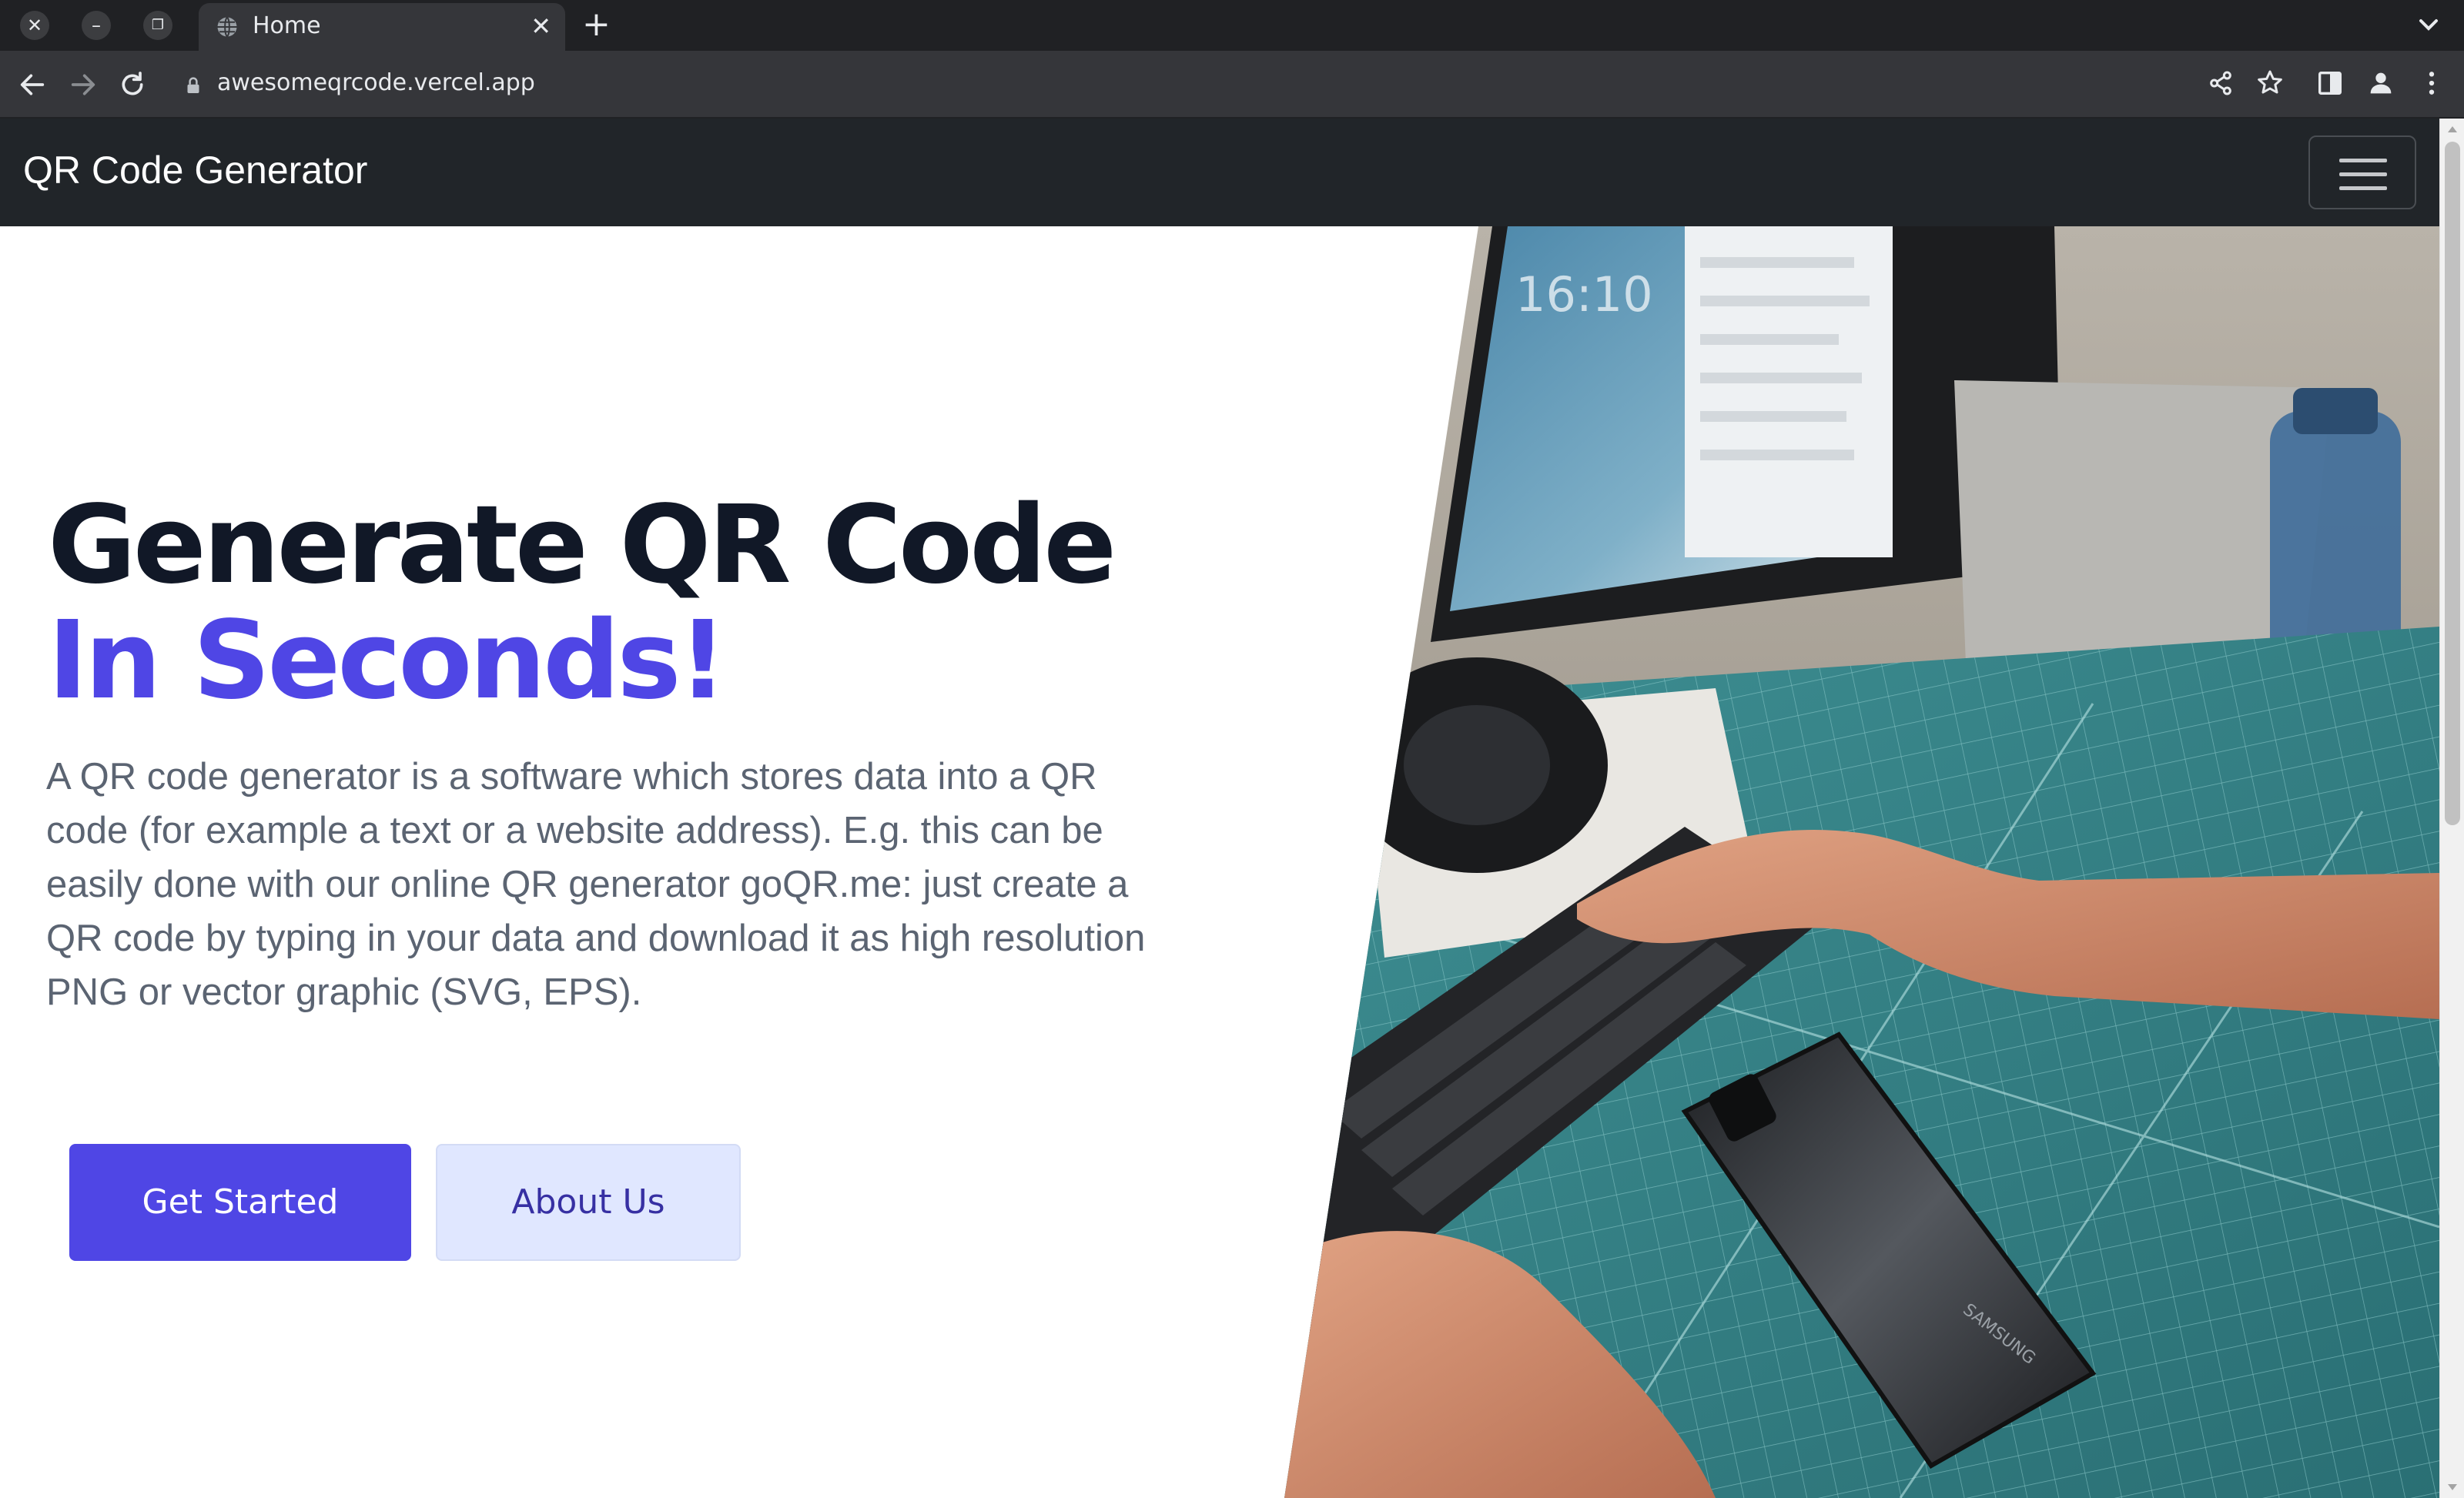 The image size is (2464, 1498). What do you see at coordinates (96, 25) in the screenshot?
I see `minimize-icon: –` at bounding box center [96, 25].